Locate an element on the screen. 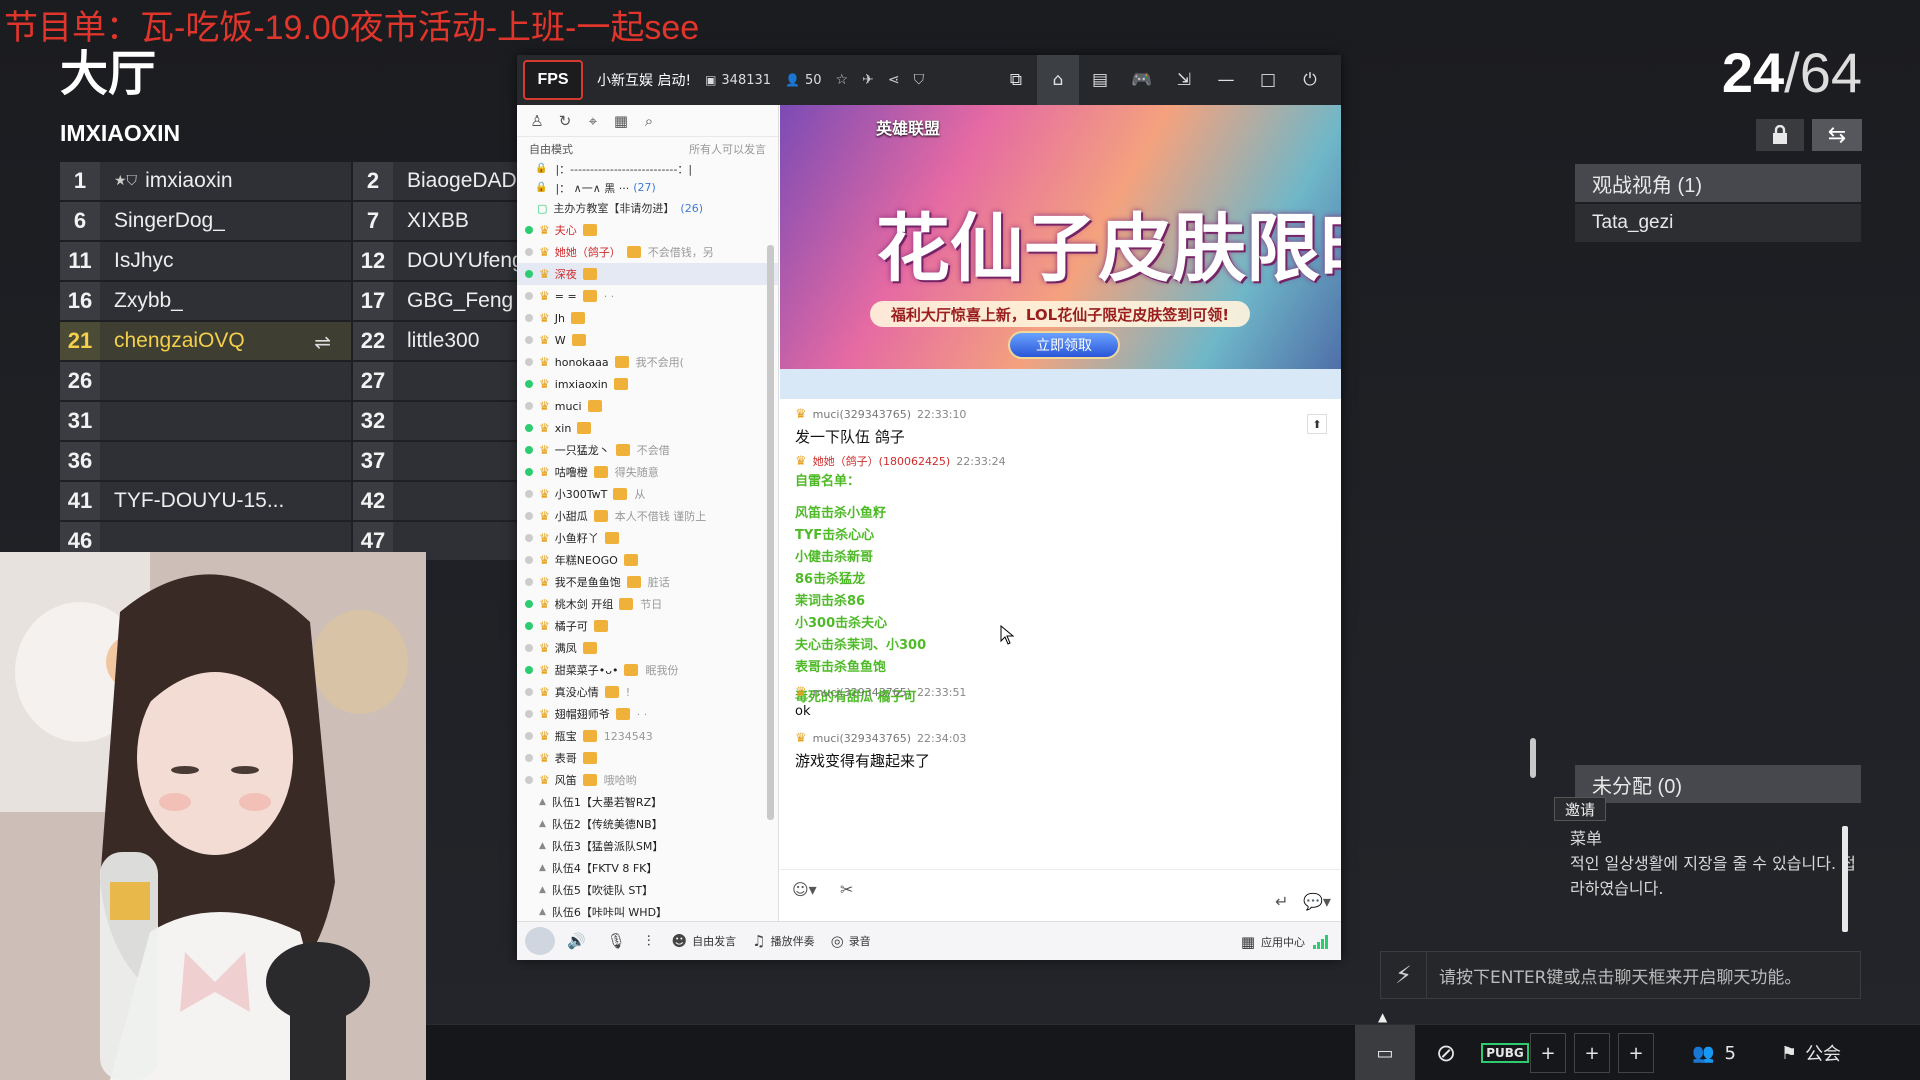 Image resolution: width=1920 pixels, height=1080 pixels. friends-button: 👥 5 is located at coordinates (1714, 1053).